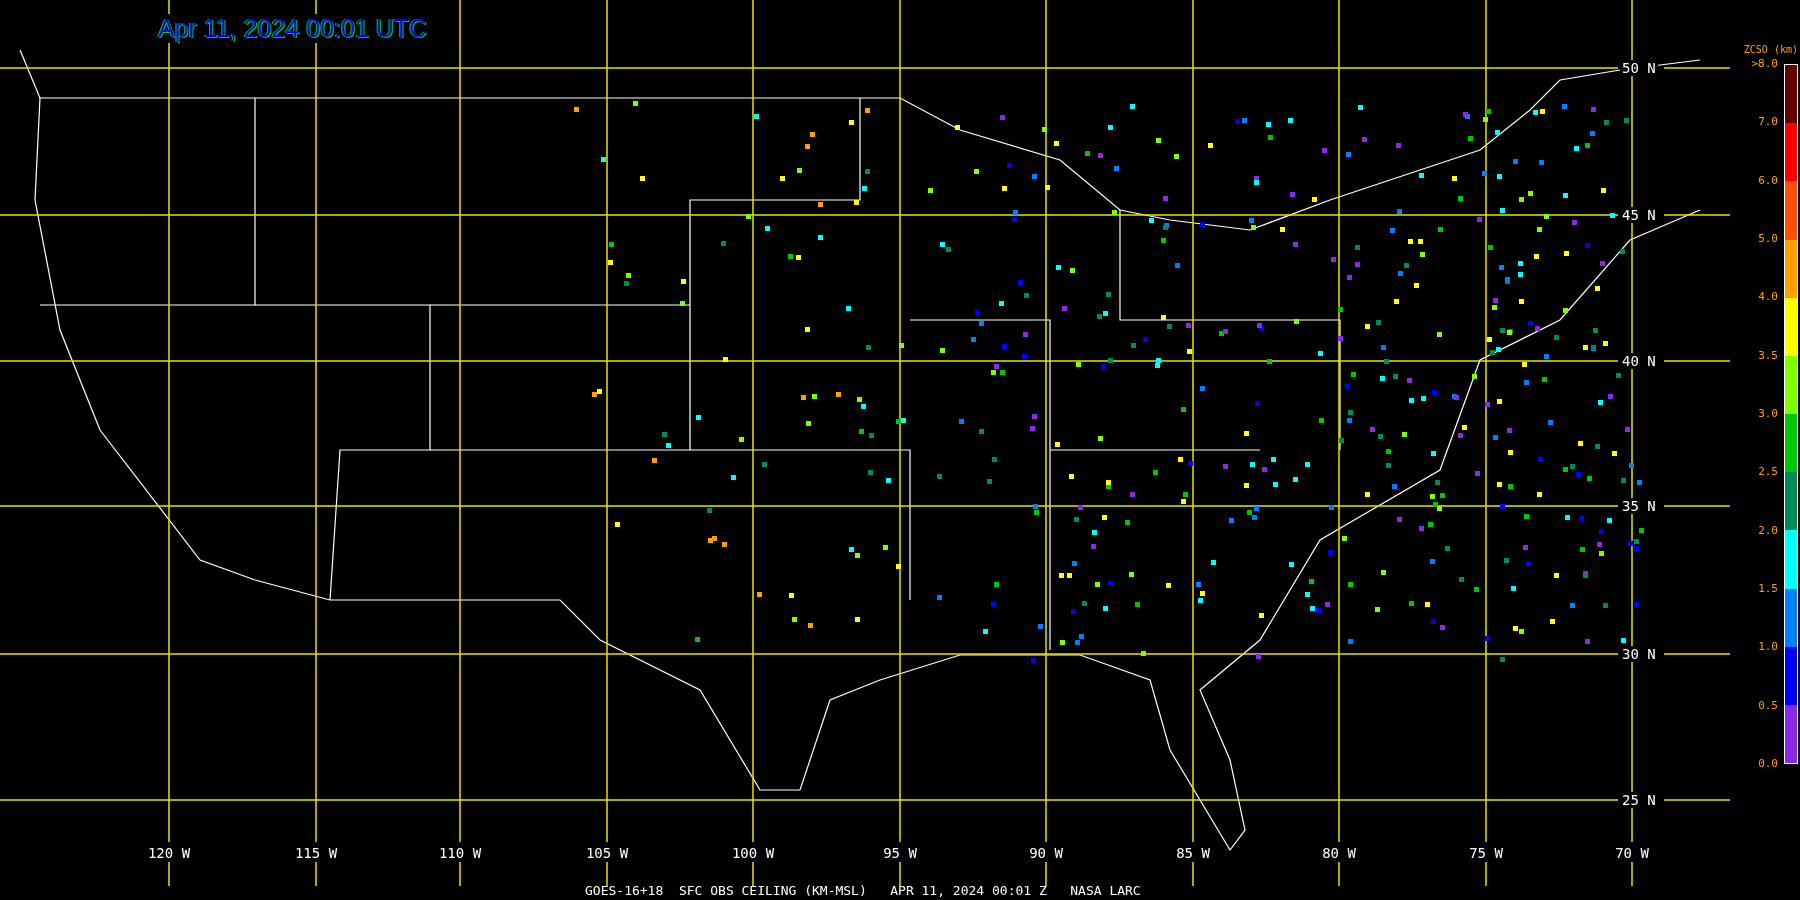 This screenshot has width=1800, height=900. What do you see at coordinates (1768, 355) in the screenshot?
I see `legend-label: 3.5` at bounding box center [1768, 355].